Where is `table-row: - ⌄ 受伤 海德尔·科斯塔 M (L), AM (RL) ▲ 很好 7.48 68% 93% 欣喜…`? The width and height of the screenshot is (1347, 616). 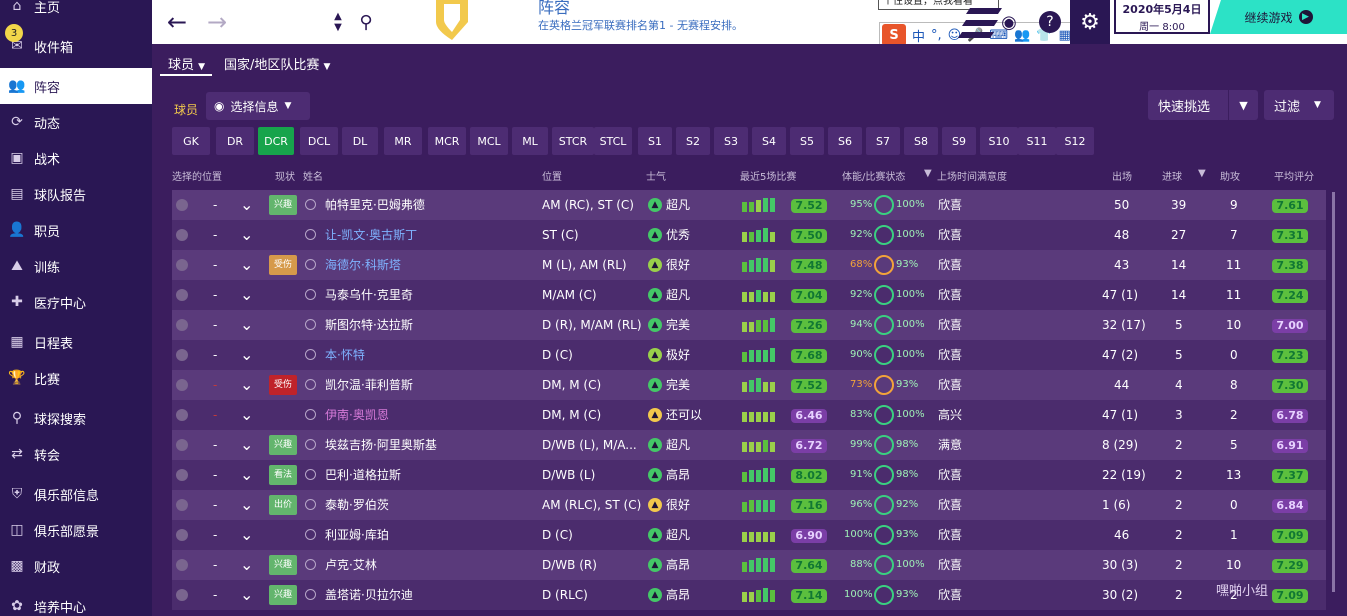 table-row: - ⌄ 受伤 海德尔·科斯塔 M (L), AM (RL) ▲ 很好 7.48 68% 93% 欣喜… is located at coordinates (749, 265).